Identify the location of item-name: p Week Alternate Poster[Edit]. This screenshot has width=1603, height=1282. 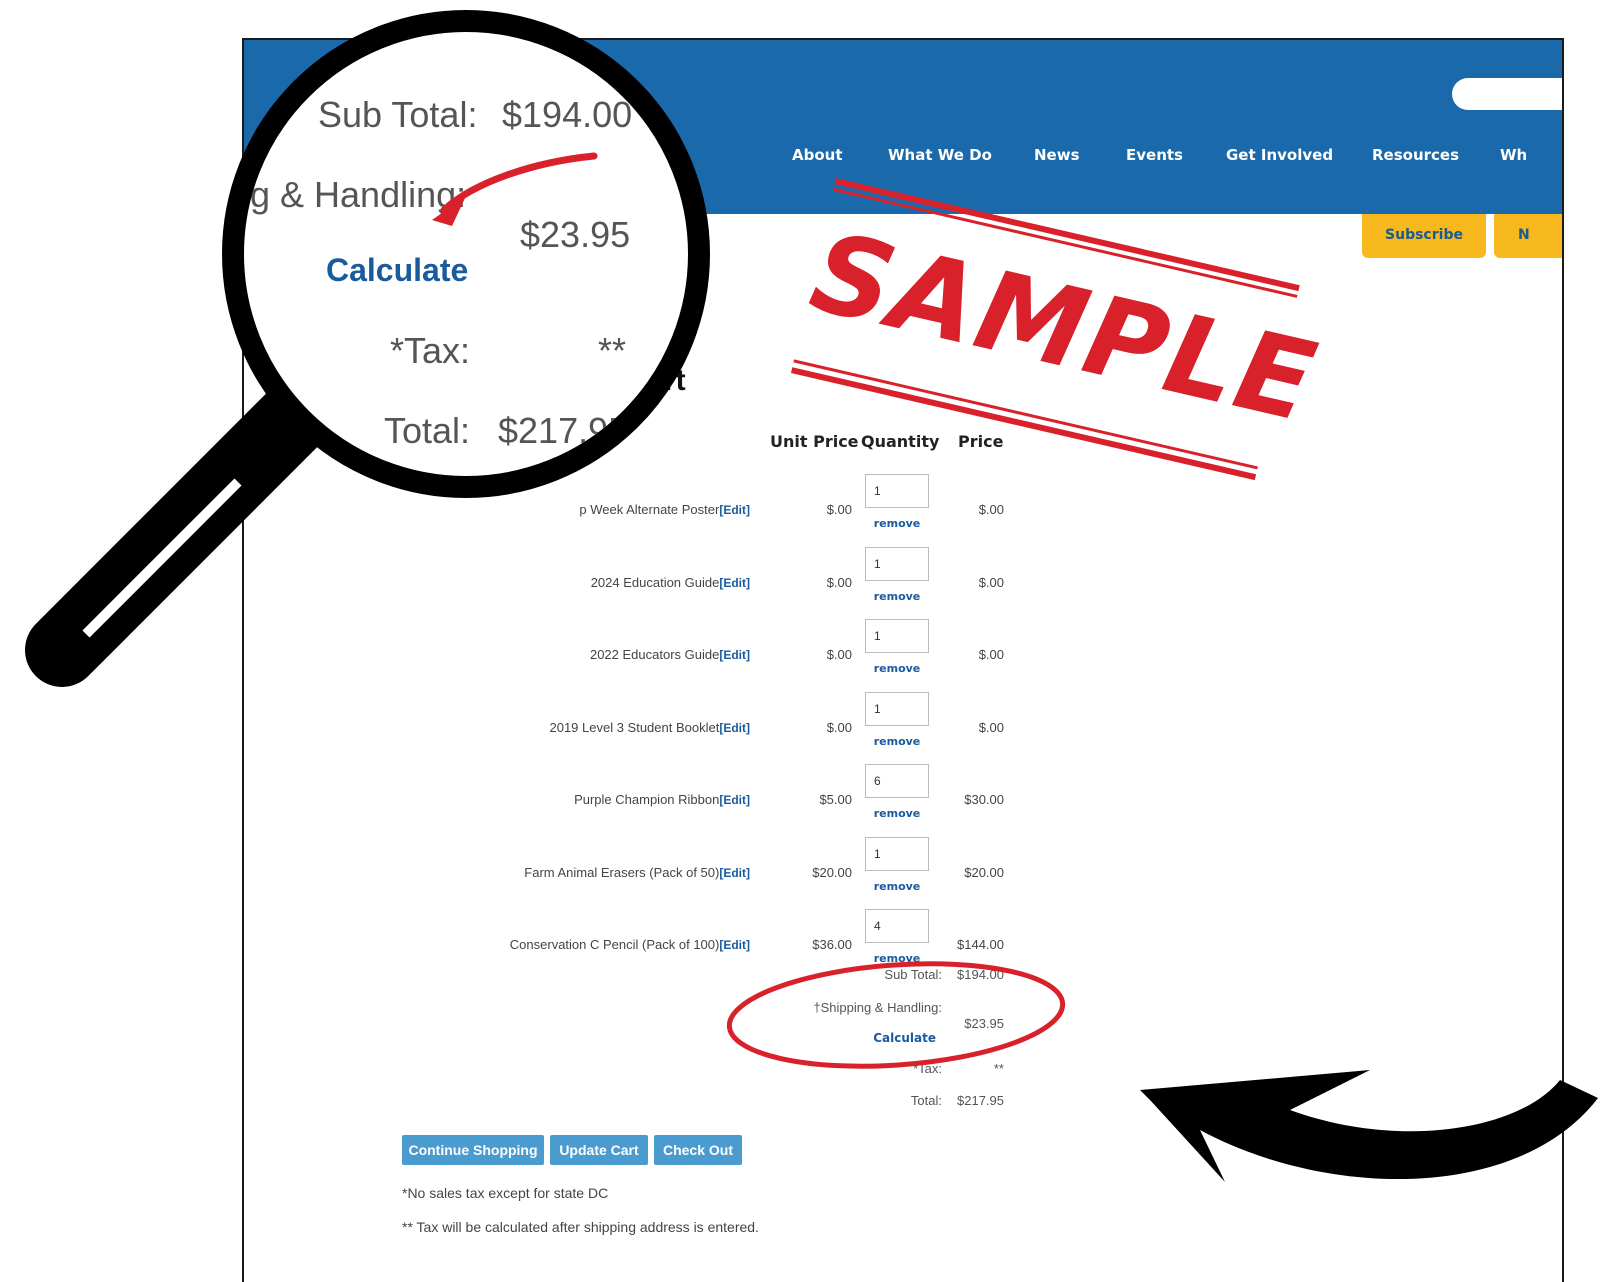
(664, 509).